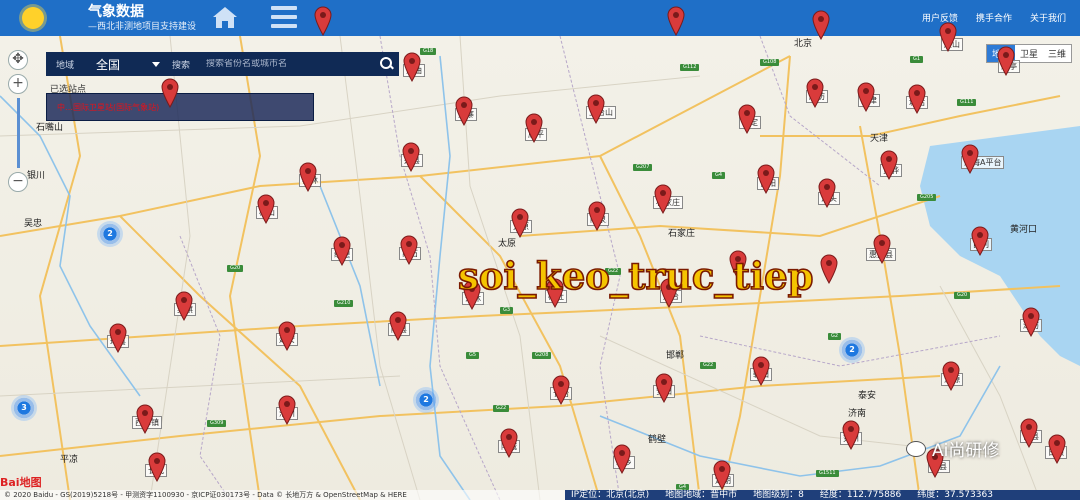 The height and width of the screenshot is (500, 1080). I want to click on zoom-in-button: +, so click(18, 84).